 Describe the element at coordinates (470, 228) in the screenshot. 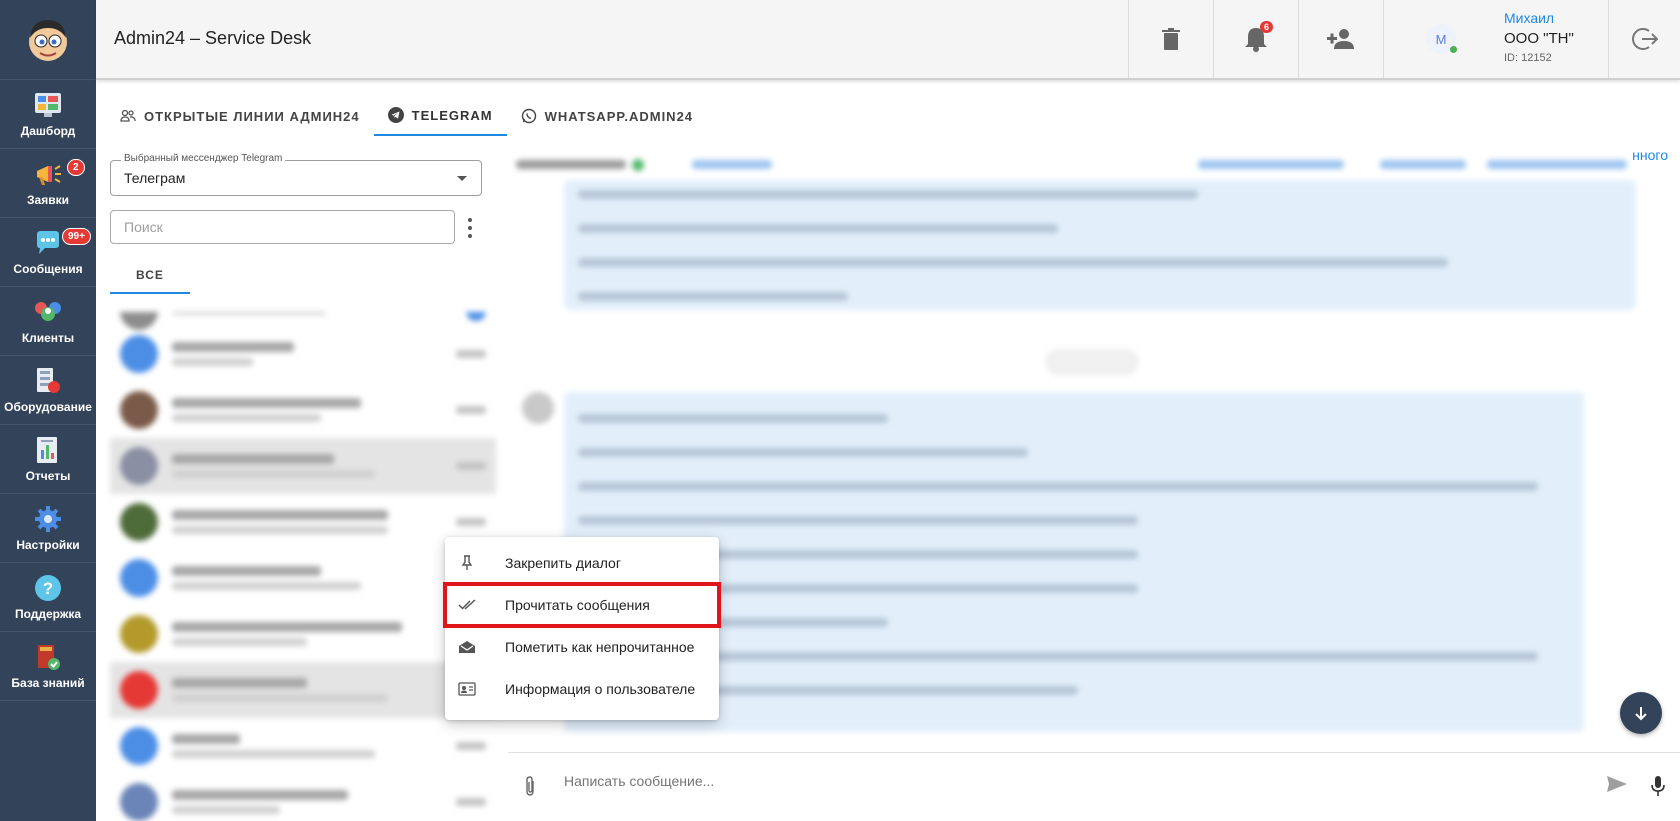

I see `more-options-icon` at that location.